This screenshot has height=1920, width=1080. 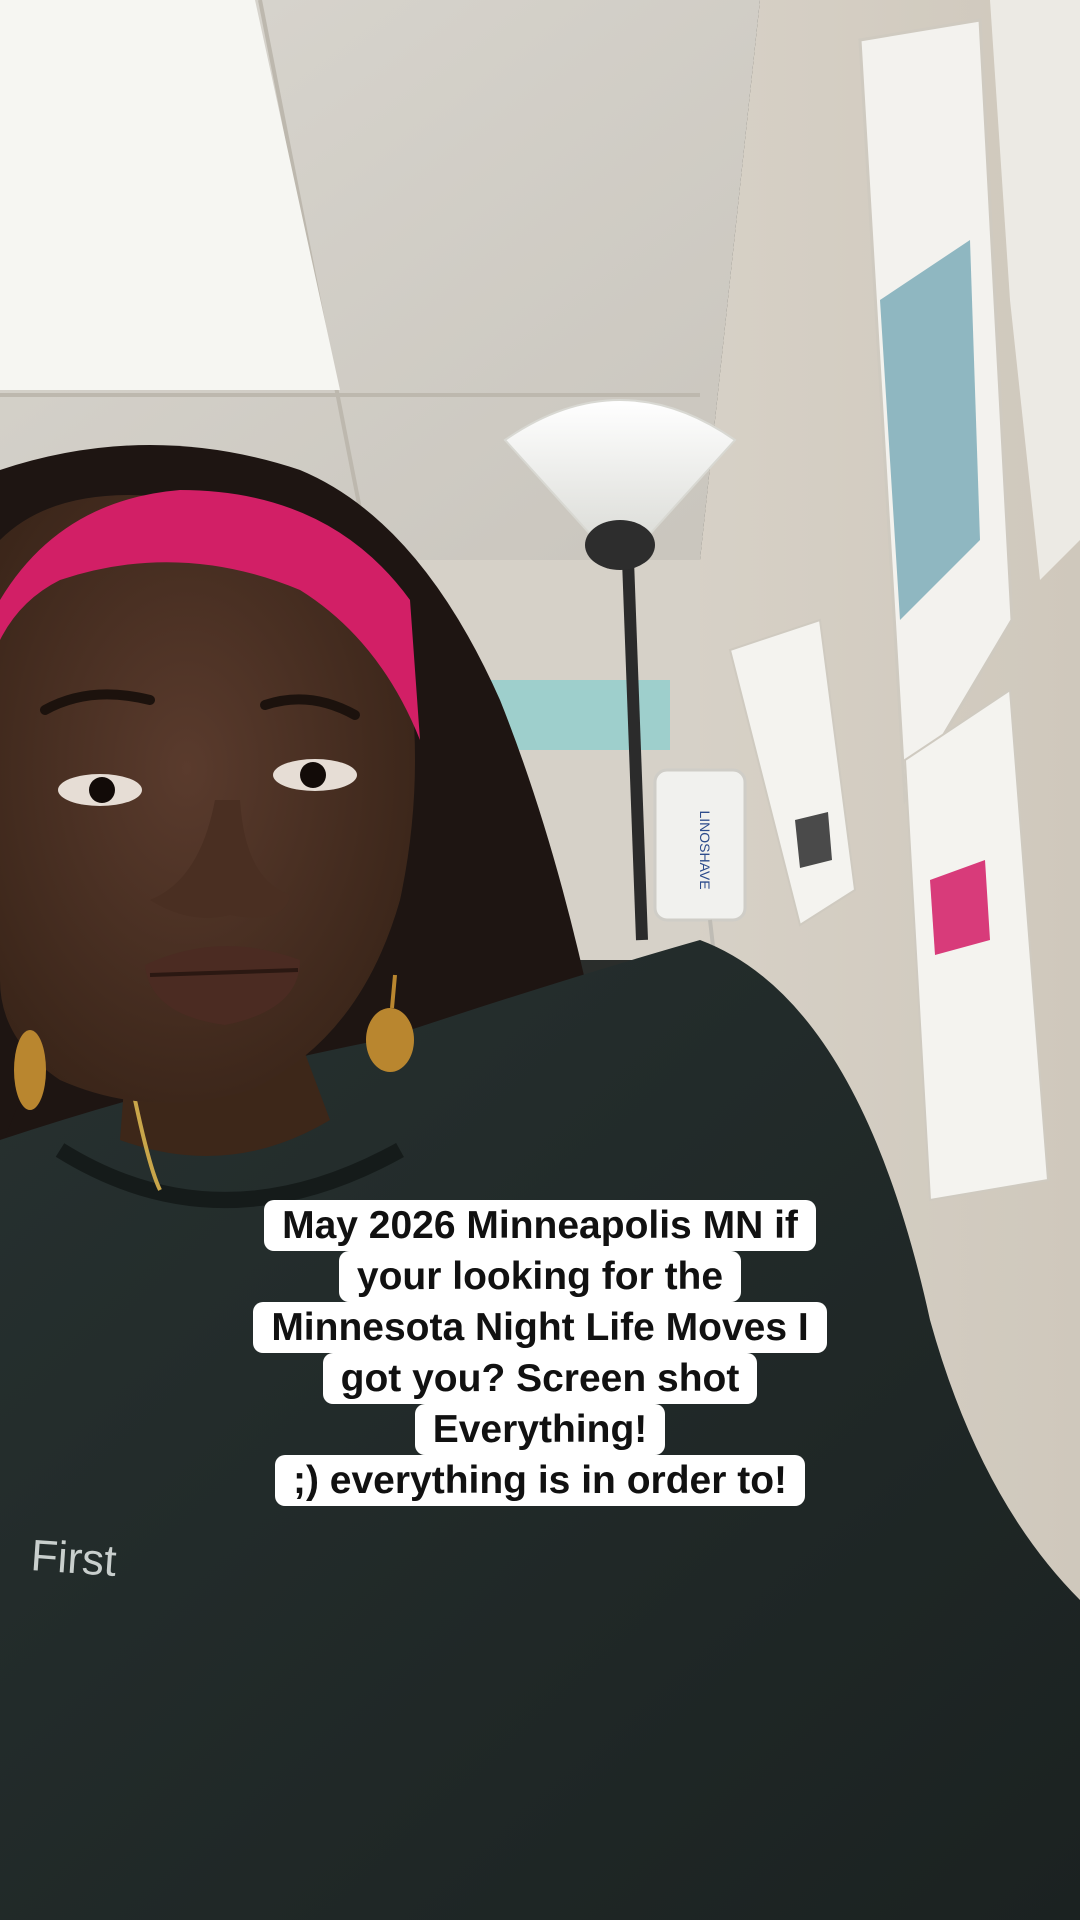 I want to click on left-earring, so click(x=30, y=1070).